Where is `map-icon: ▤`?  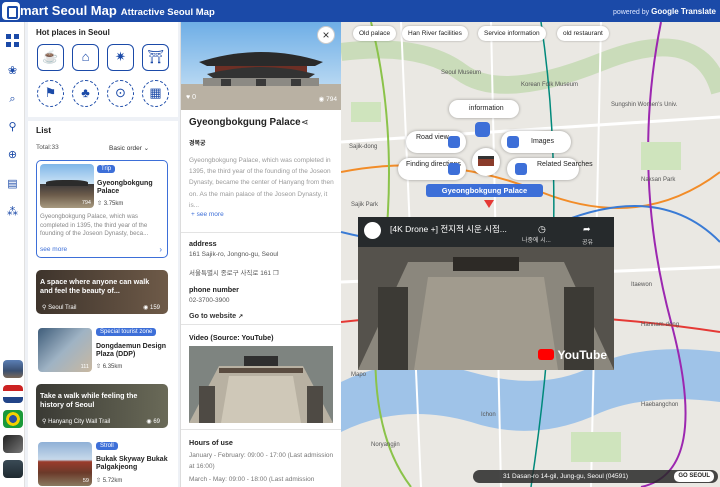 map-icon: ▤ is located at coordinates (12, 184).